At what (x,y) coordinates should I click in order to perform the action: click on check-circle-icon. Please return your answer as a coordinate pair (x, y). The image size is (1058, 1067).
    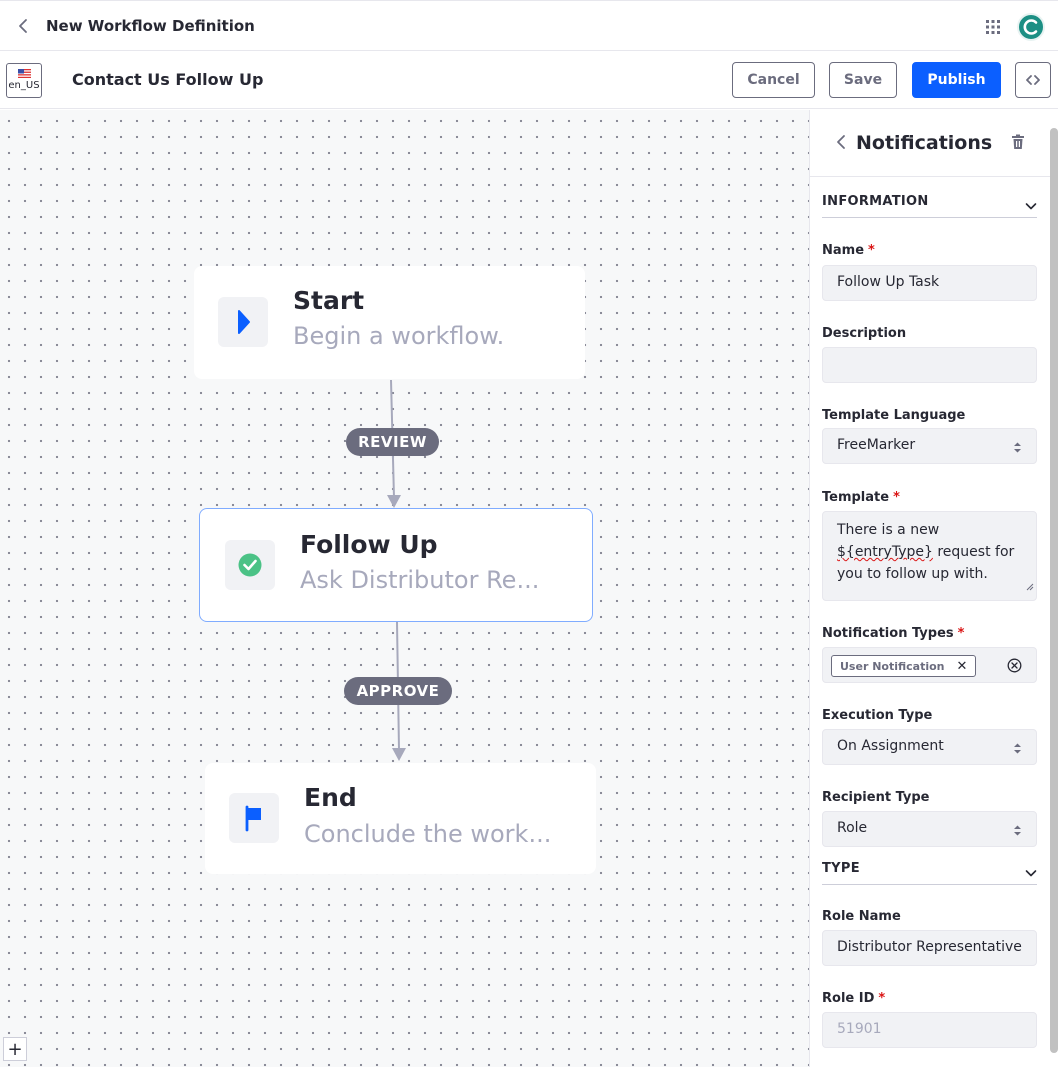
    Looking at the image, I should click on (250, 565).